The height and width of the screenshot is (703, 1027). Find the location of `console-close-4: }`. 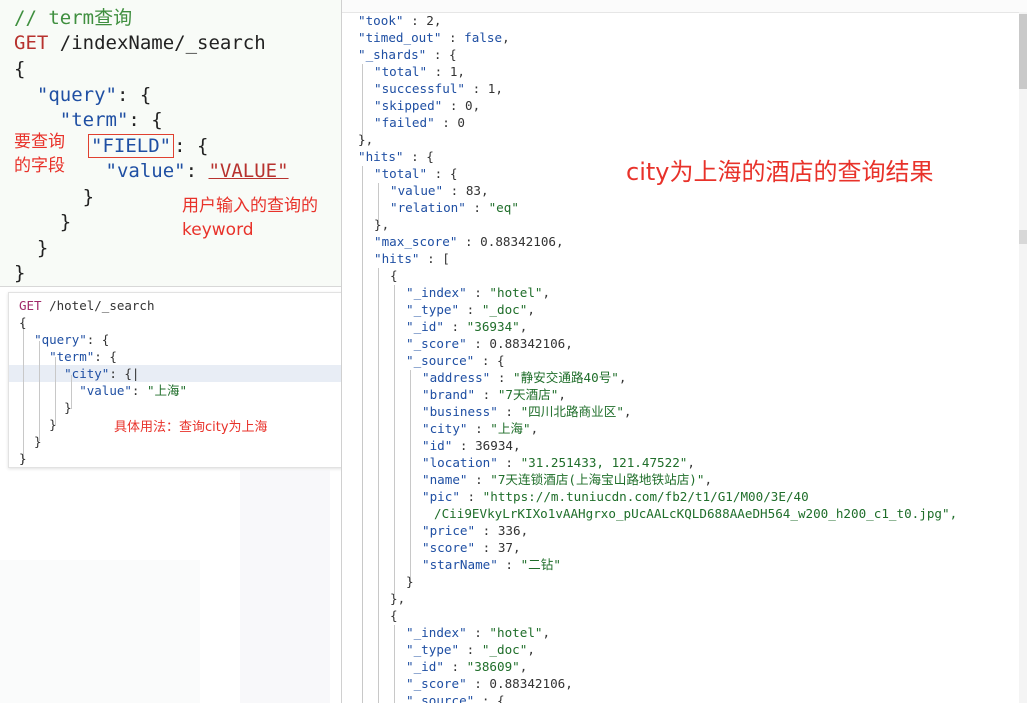

console-close-4: } is located at coordinates (23, 458).